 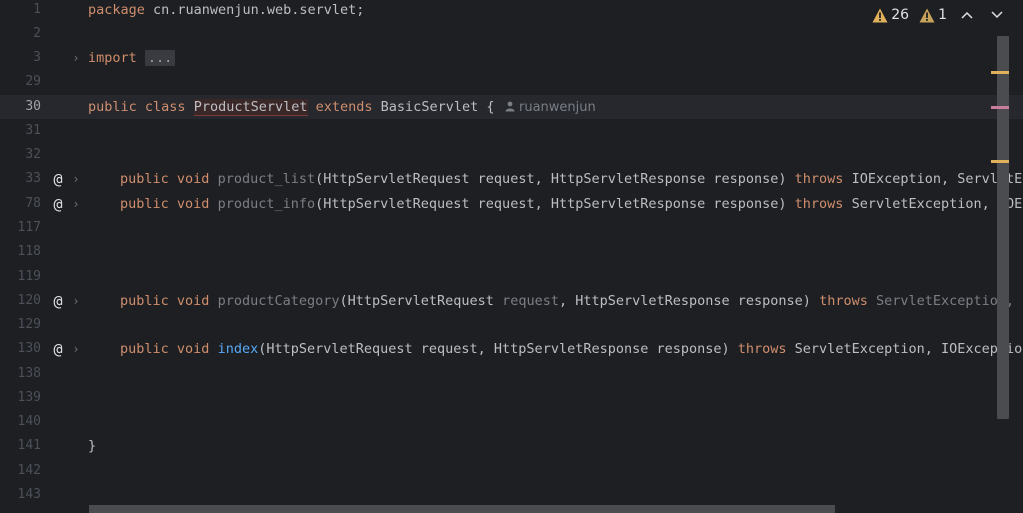 What do you see at coordinates (1000, 107) in the screenshot?
I see `error-stripe-mark` at bounding box center [1000, 107].